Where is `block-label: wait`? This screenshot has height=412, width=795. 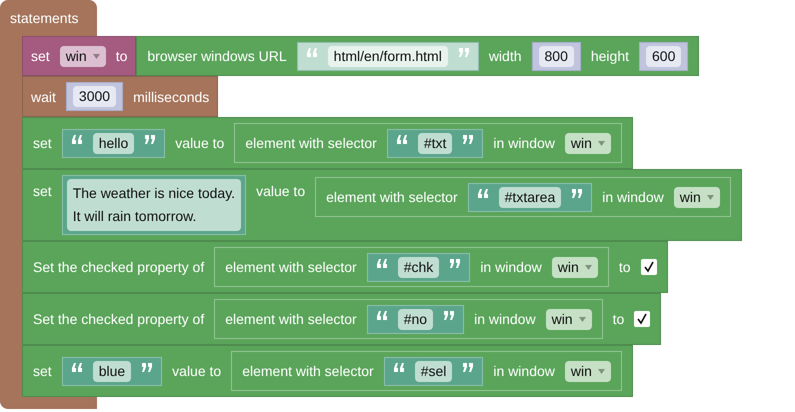 block-label: wait is located at coordinates (43, 96).